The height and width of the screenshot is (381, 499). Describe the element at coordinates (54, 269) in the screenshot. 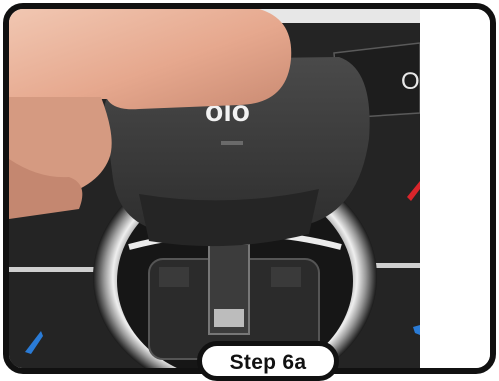

I see `chrome-strip-left` at that location.